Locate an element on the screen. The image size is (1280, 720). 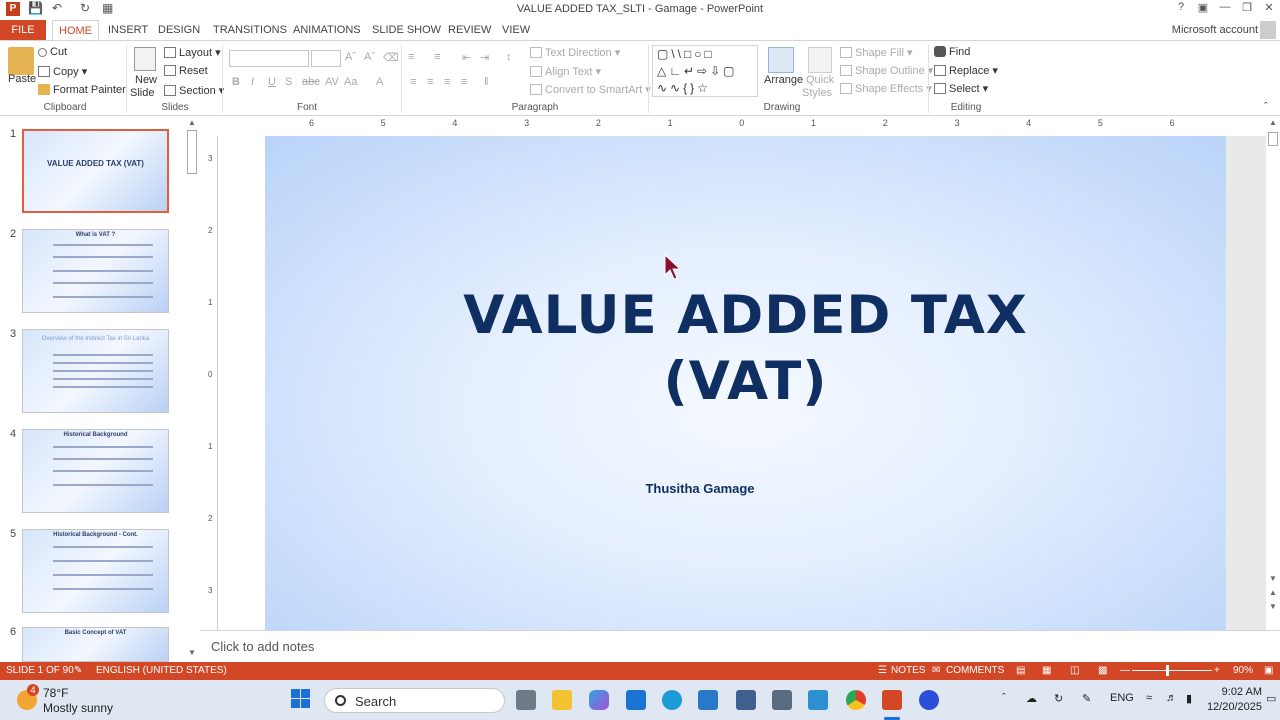
ribbon-display-options-icon: ▣ is located at coordinates (1203, 7).